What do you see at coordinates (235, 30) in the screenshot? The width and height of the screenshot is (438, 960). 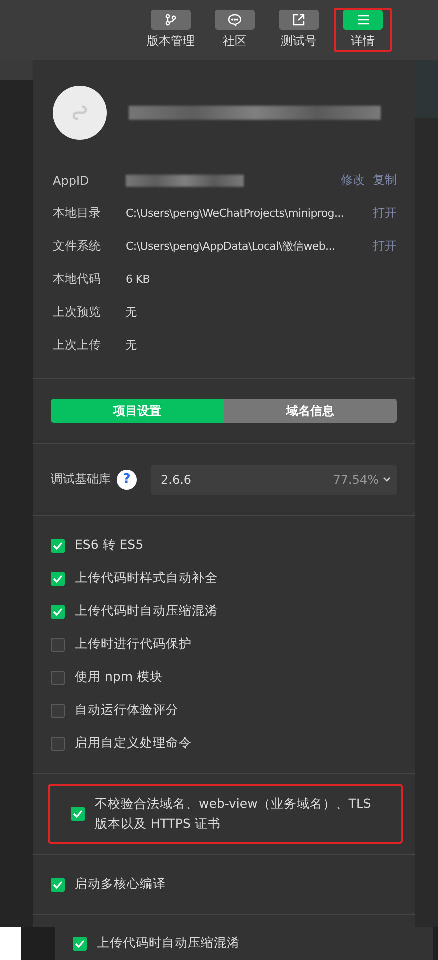 I see `toolbar-button: 社区` at bounding box center [235, 30].